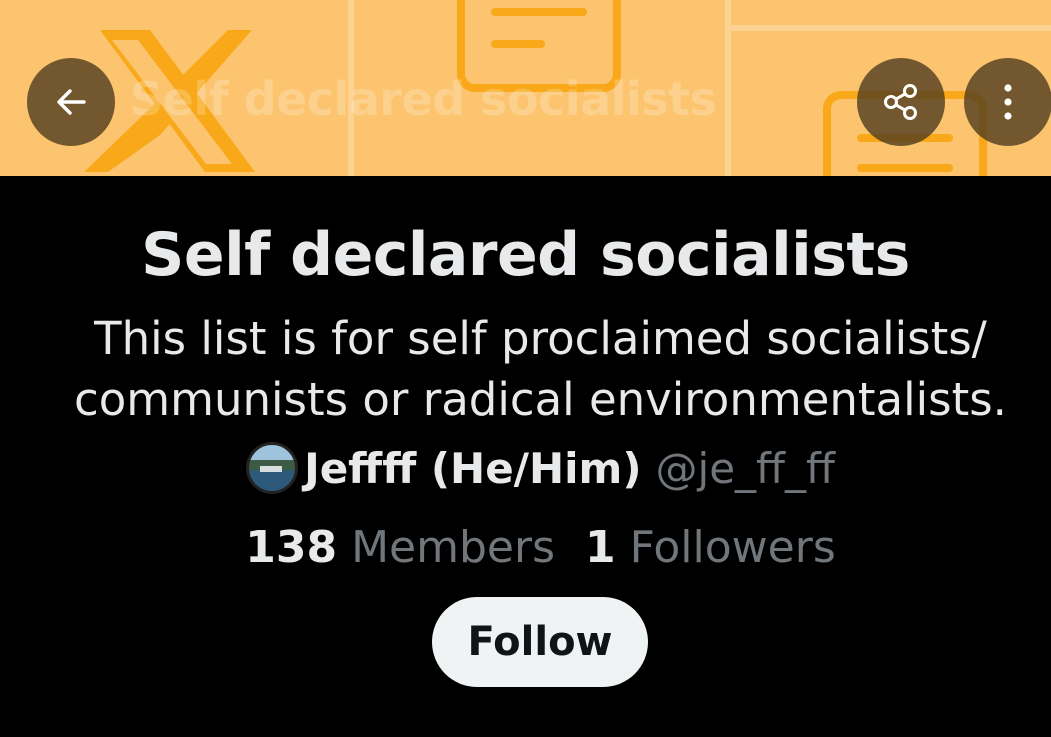  Describe the element at coordinates (472, 468) in the screenshot. I see `owner-name: Jeffff (He/Him)` at that location.